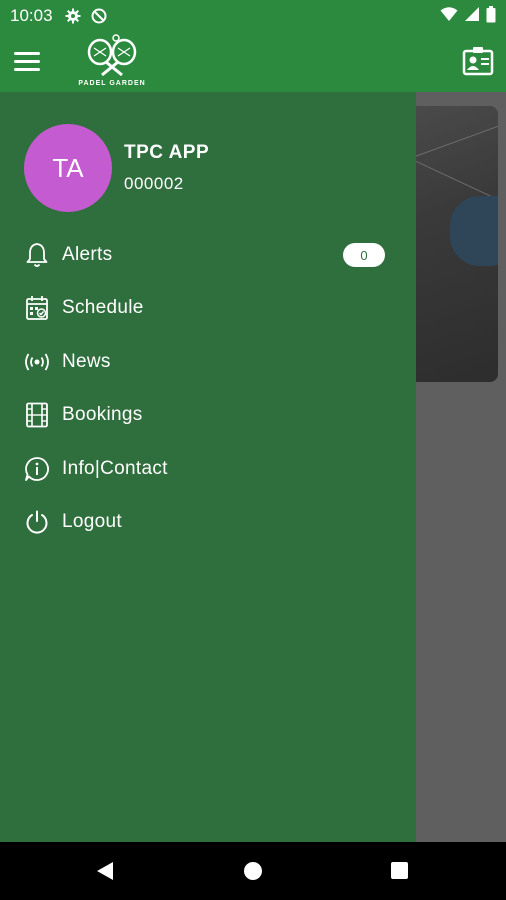 The image size is (506, 900). I want to click on avatar: TA, so click(68, 168).